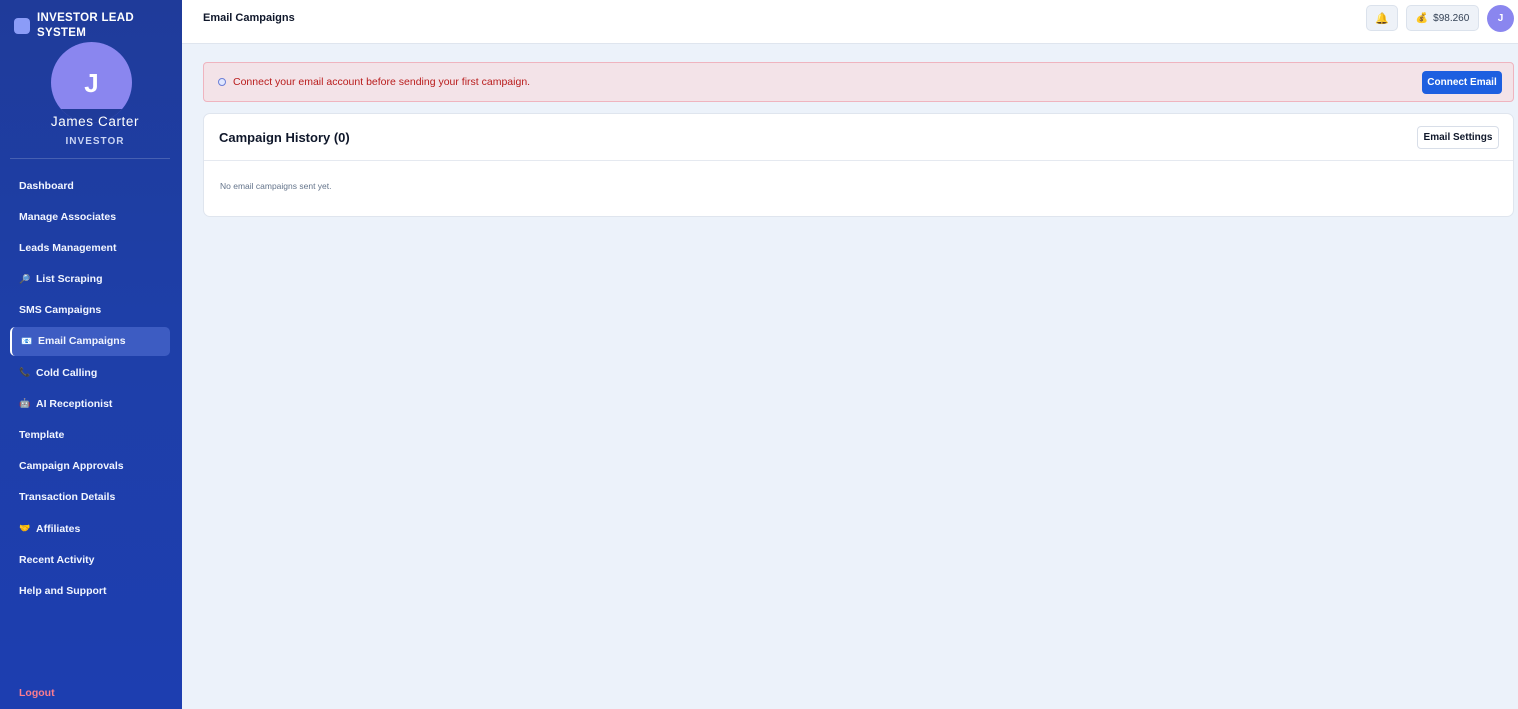 This screenshot has height=709, width=1518. Describe the element at coordinates (46, 185) in the screenshot. I see `sidebar-item-label: Dashboard` at that location.